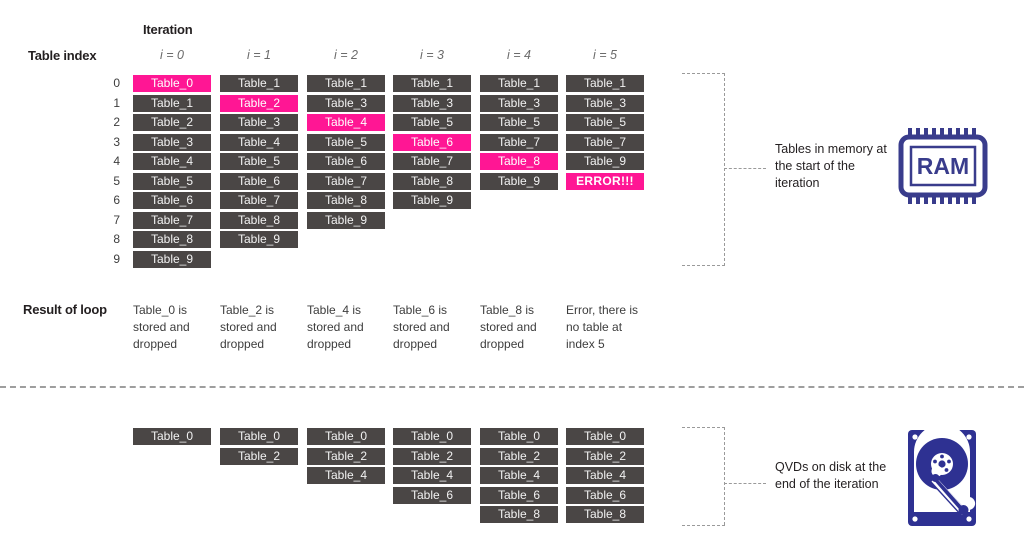  I want to click on memory-cell-c0-r6: Table_6, so click(172, 200).